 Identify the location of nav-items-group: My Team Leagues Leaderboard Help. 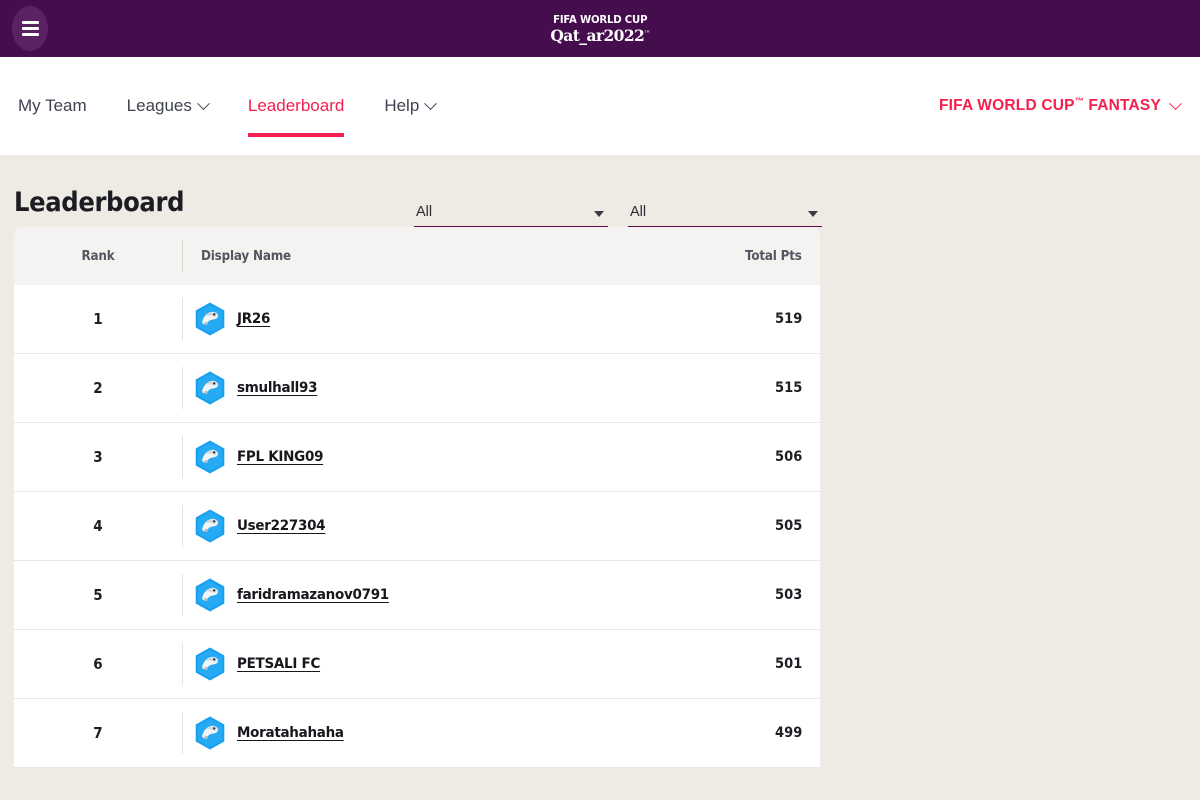
(236, 106).